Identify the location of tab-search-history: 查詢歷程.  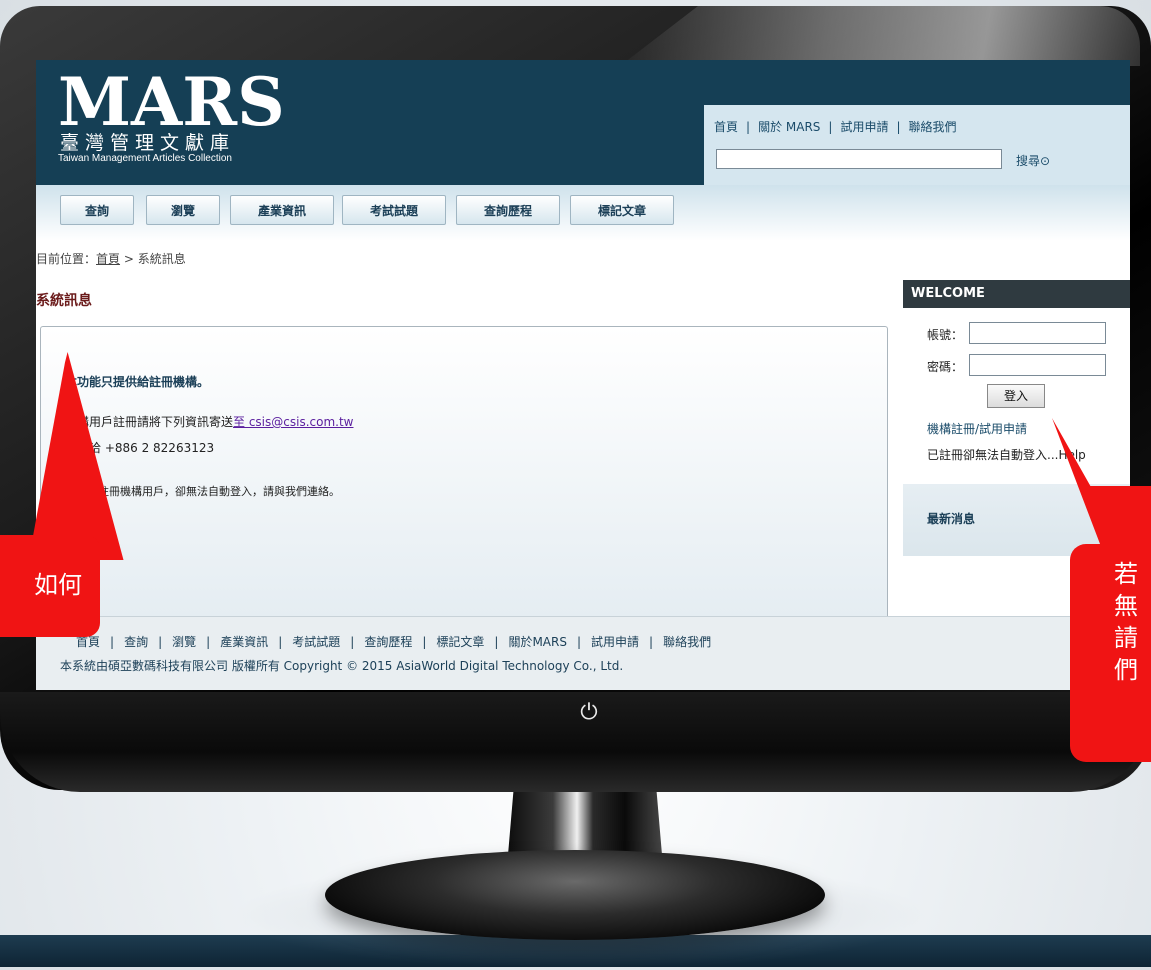
(508, 210).